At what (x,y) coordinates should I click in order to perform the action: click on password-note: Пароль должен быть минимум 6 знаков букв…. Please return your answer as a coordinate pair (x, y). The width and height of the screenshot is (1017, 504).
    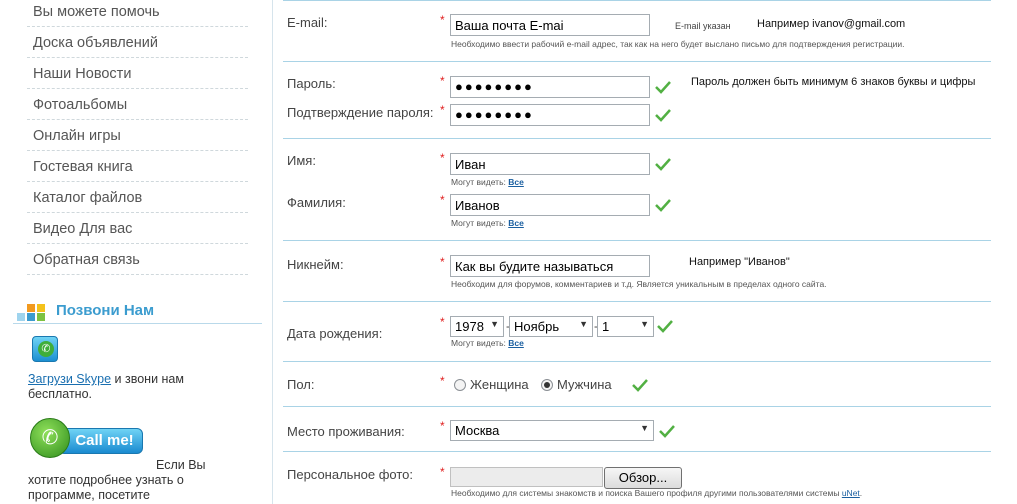
    Looking at the image, I should click on (833, 82).